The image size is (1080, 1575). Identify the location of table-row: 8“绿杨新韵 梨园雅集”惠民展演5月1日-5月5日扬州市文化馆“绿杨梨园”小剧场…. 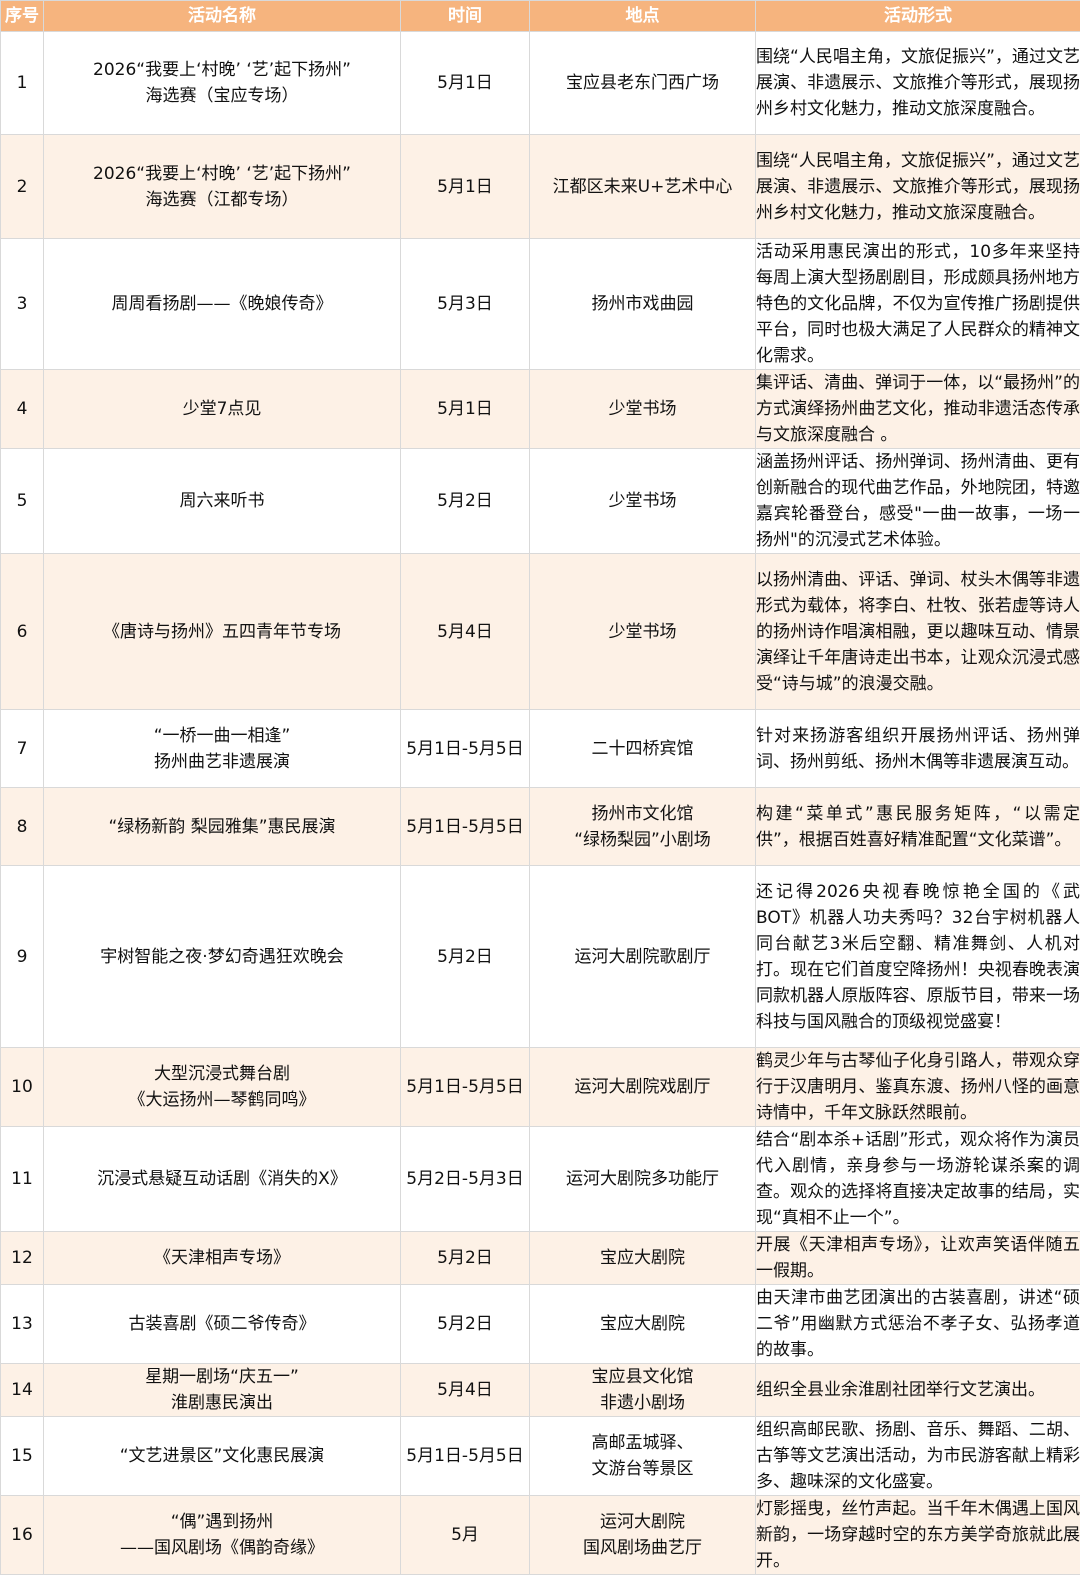
(540, 827).